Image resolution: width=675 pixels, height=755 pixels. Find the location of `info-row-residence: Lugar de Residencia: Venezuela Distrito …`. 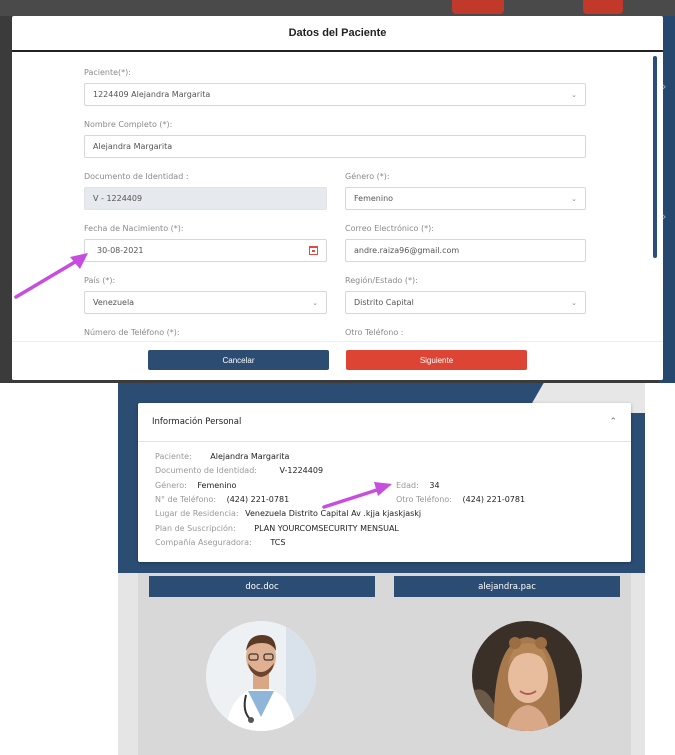

info-row-residence: Lugar de Residencia: Venezuela Distrito … is located at coordinates (288, 513).